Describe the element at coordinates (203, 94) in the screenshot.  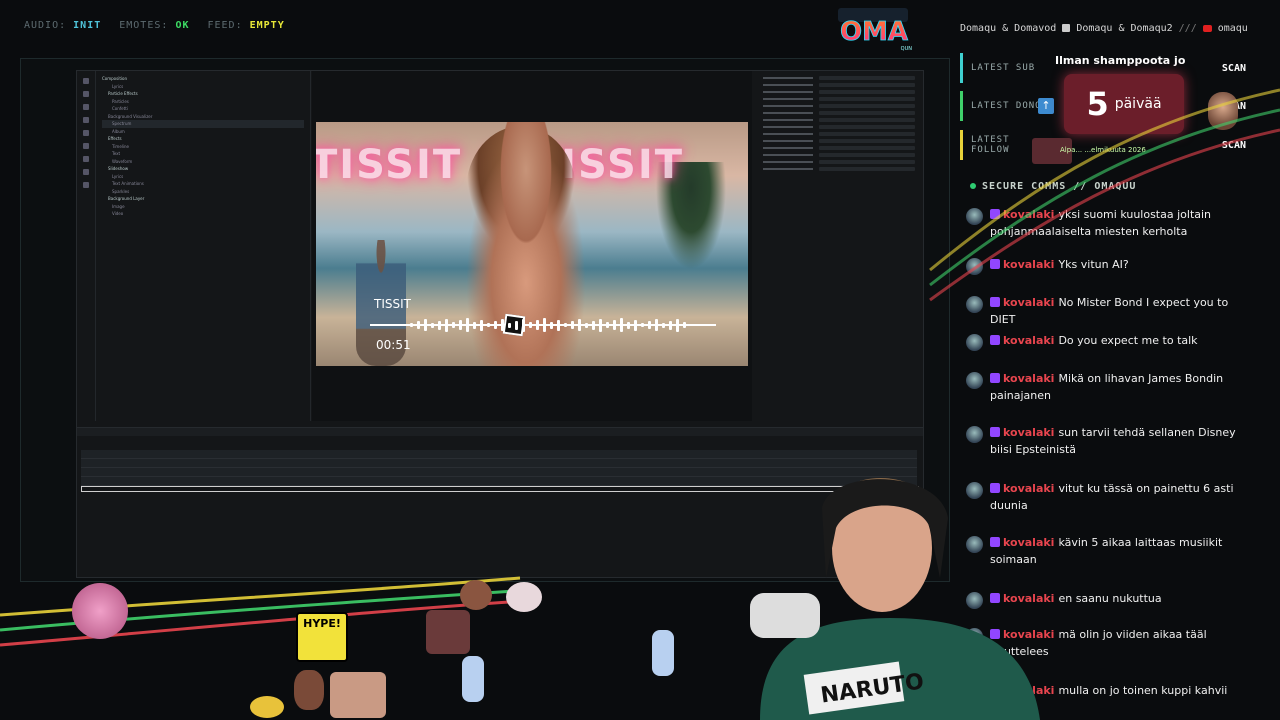
I see `layer-item: Particle Effects` at that location.